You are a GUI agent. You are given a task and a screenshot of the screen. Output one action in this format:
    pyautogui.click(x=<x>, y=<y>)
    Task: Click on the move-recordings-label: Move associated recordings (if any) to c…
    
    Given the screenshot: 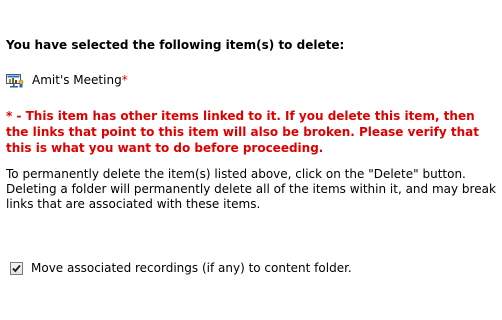 What is the action you would take?
    pyautogui.click(x=191, y=268)
    